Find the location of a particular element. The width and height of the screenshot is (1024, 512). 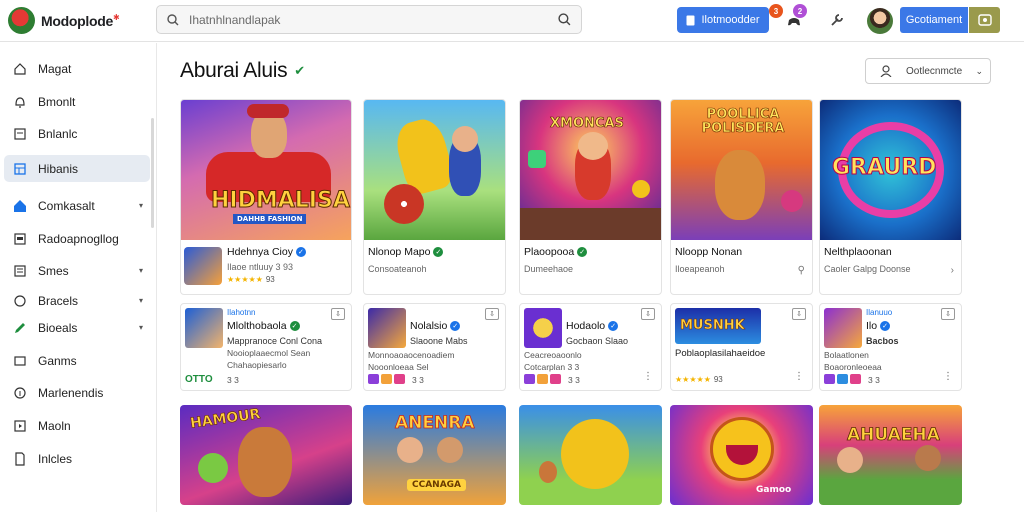

game-card: XMONCAS Plaoopooa ✓ Dumeehaoe is located at coordinates (590, 197).